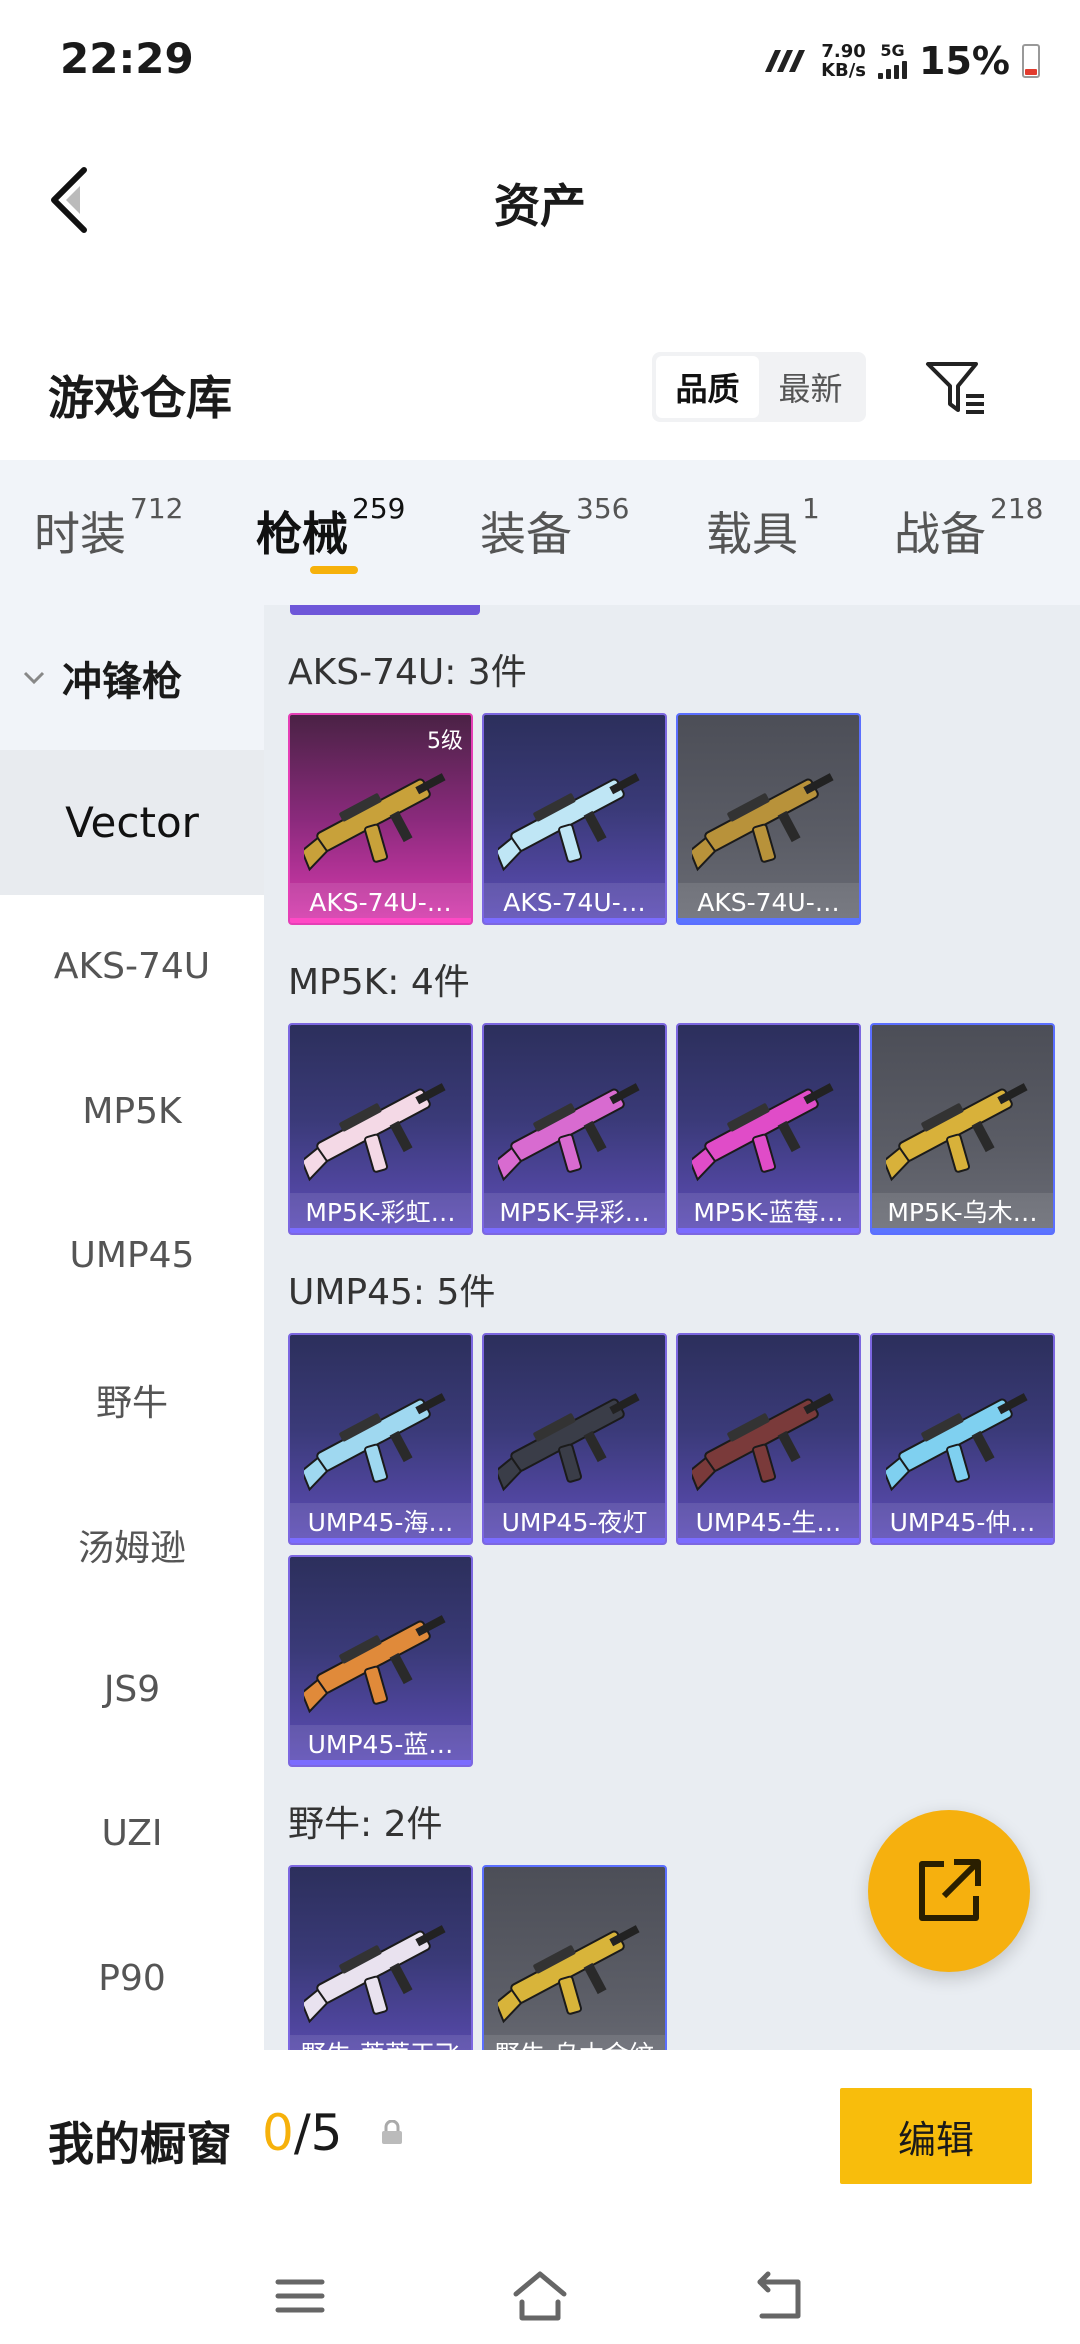 The width and height of the screenshot is (1080, 2344). Describe the element at coordinates (132, 1834) in the screenshot. I see `sidebar-item-uzi: UZI` at that location.